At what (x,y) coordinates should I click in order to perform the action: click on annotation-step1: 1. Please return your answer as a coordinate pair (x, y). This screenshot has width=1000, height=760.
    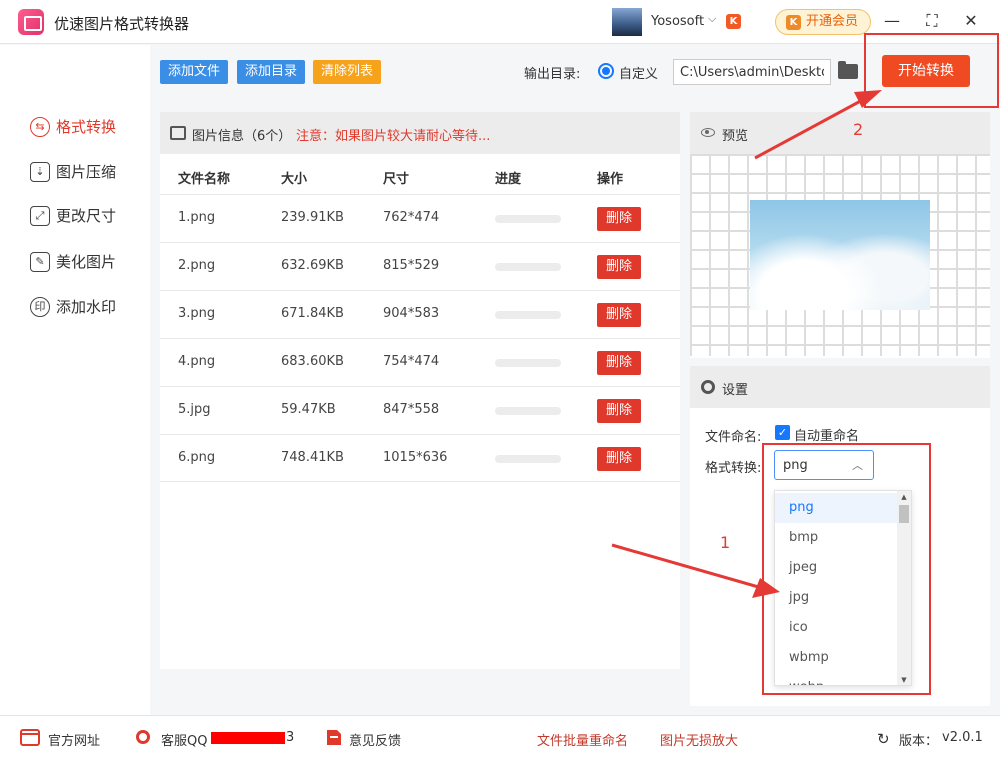
    Looking at the image, I should click on (725, 542).